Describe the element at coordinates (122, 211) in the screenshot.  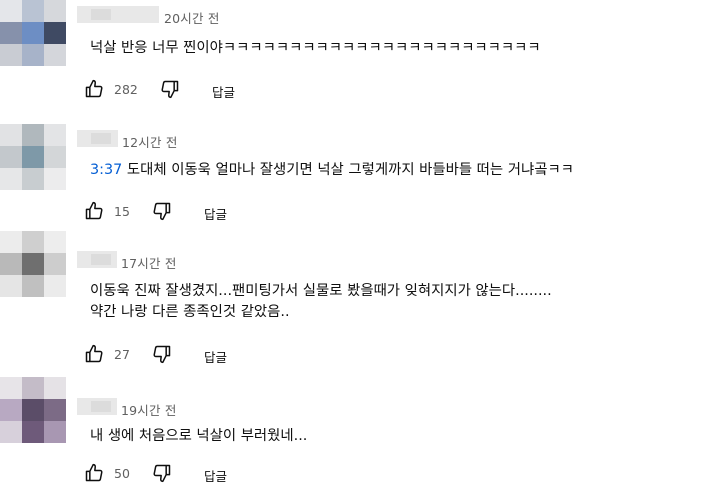
I see `like-count: 15` at that location.